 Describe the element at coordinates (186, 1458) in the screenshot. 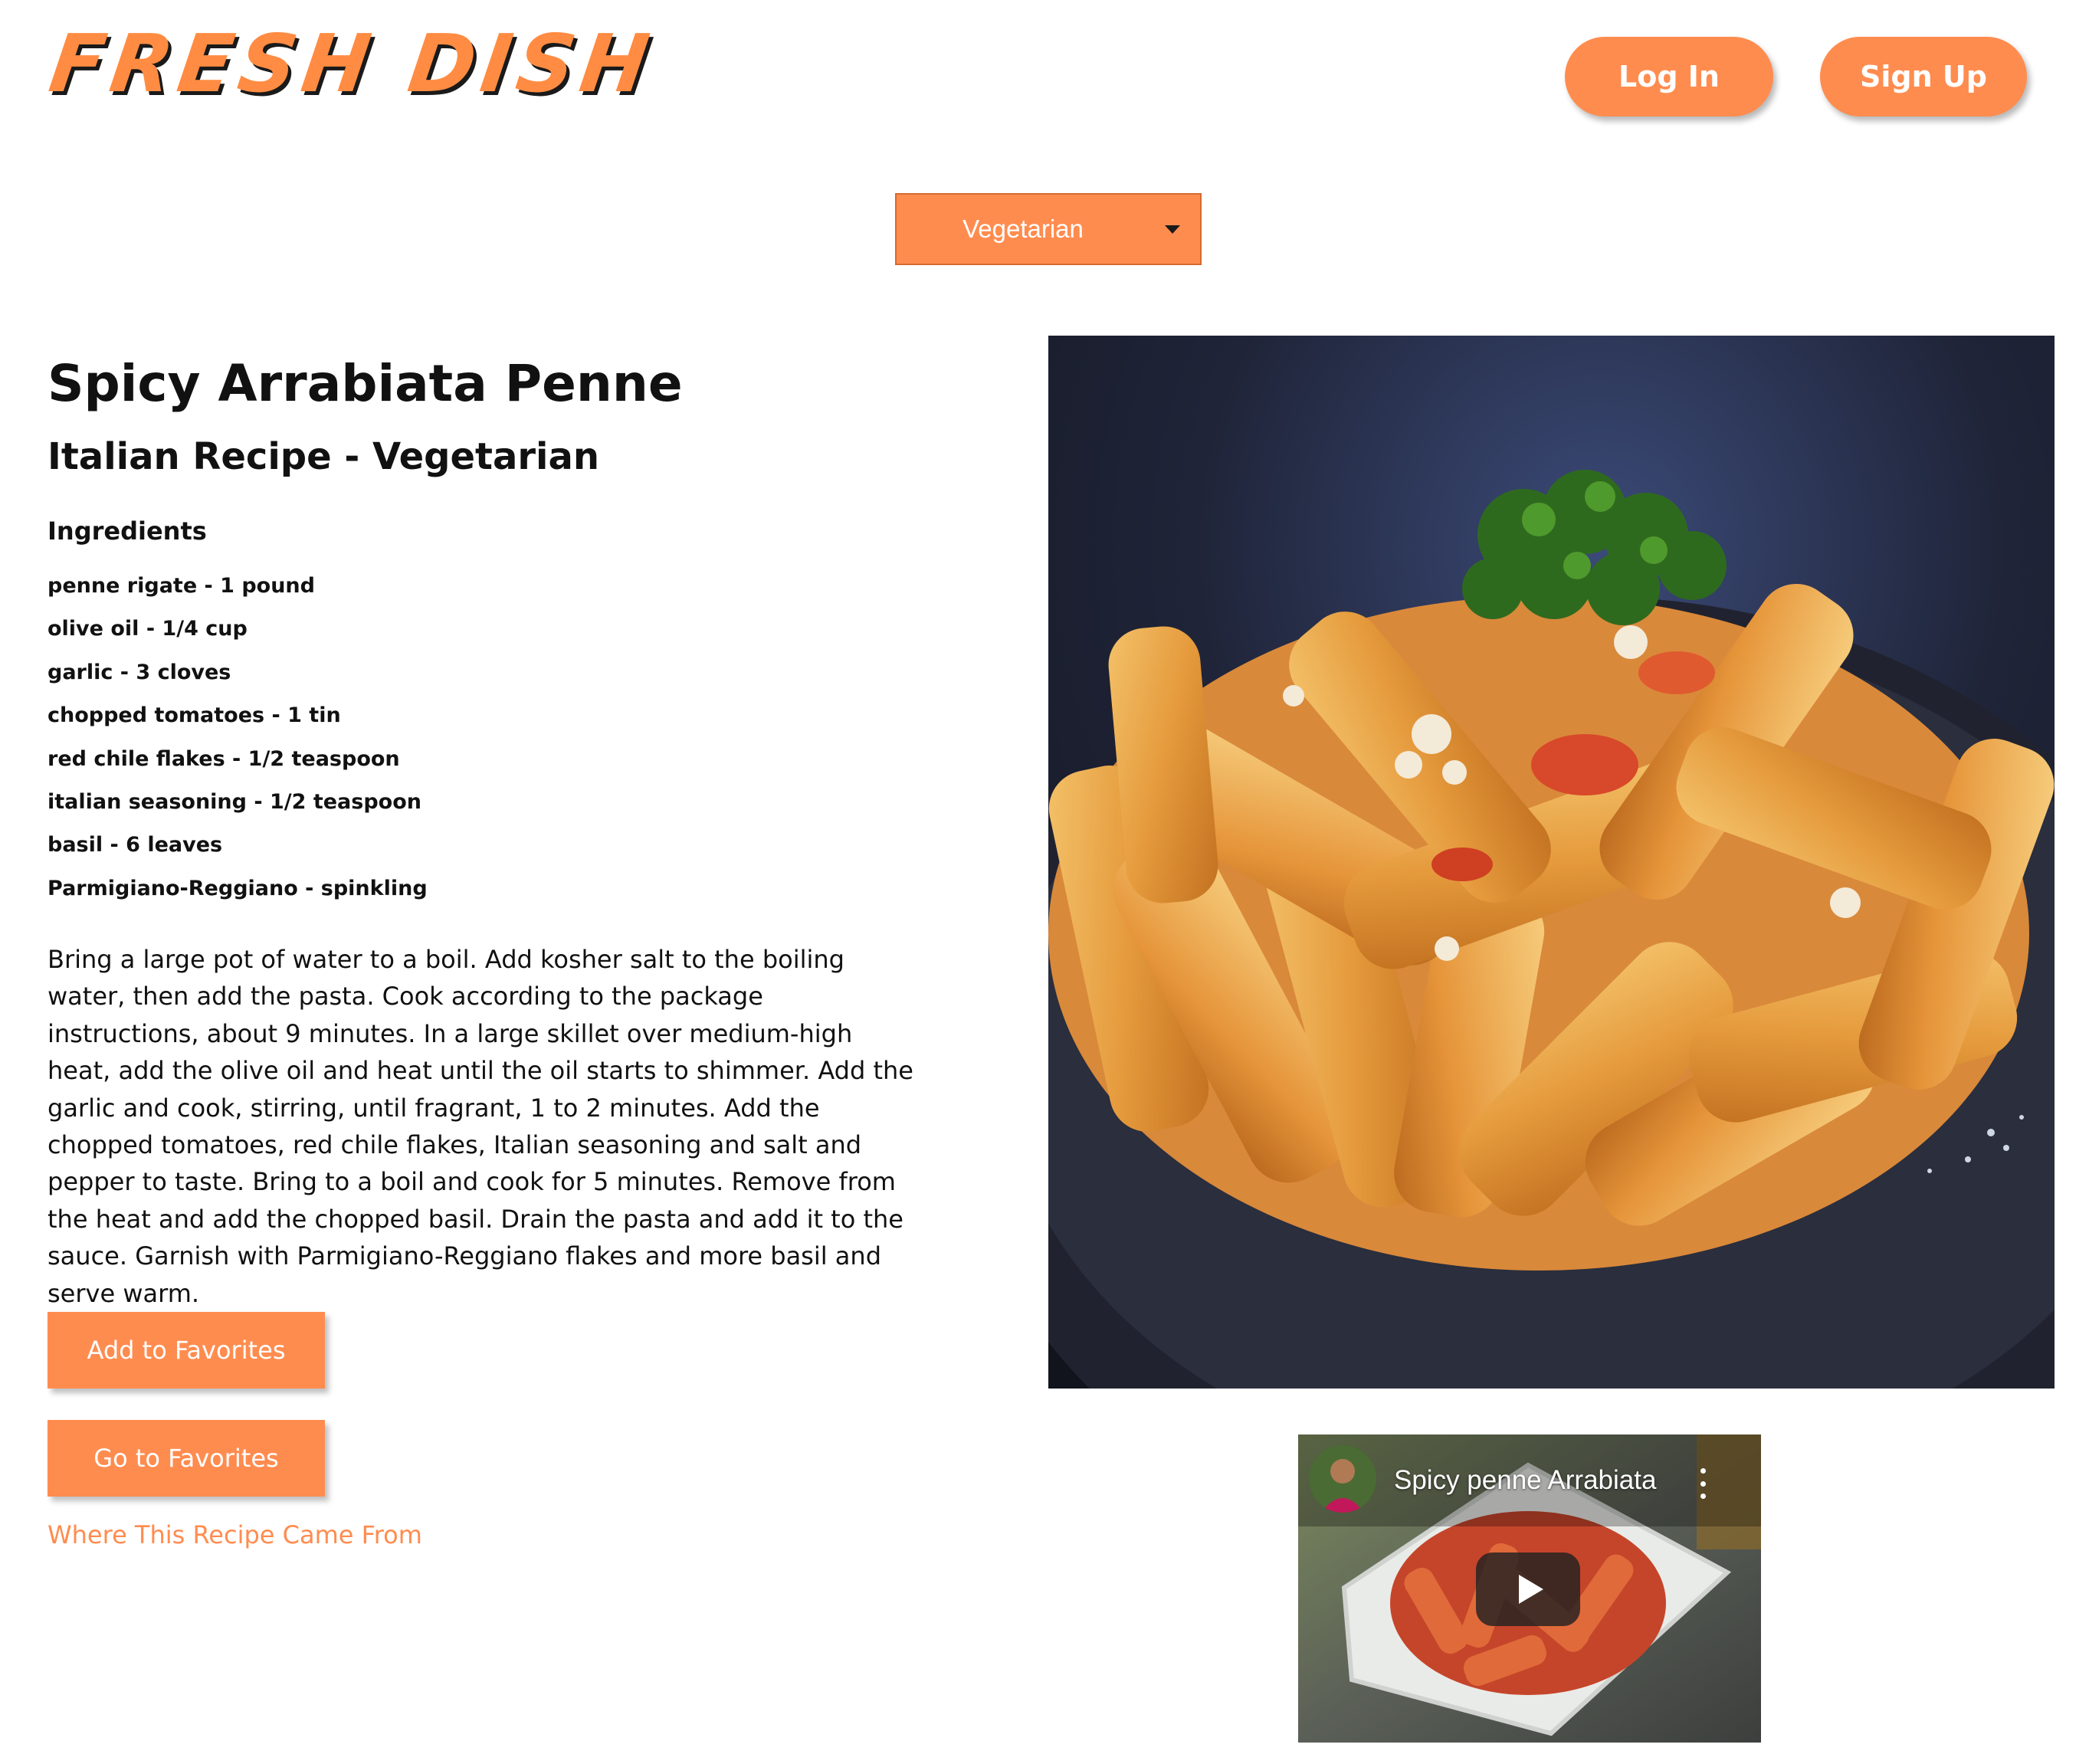

I see `go-to-favorites-button: Go to Favorites` at that location.